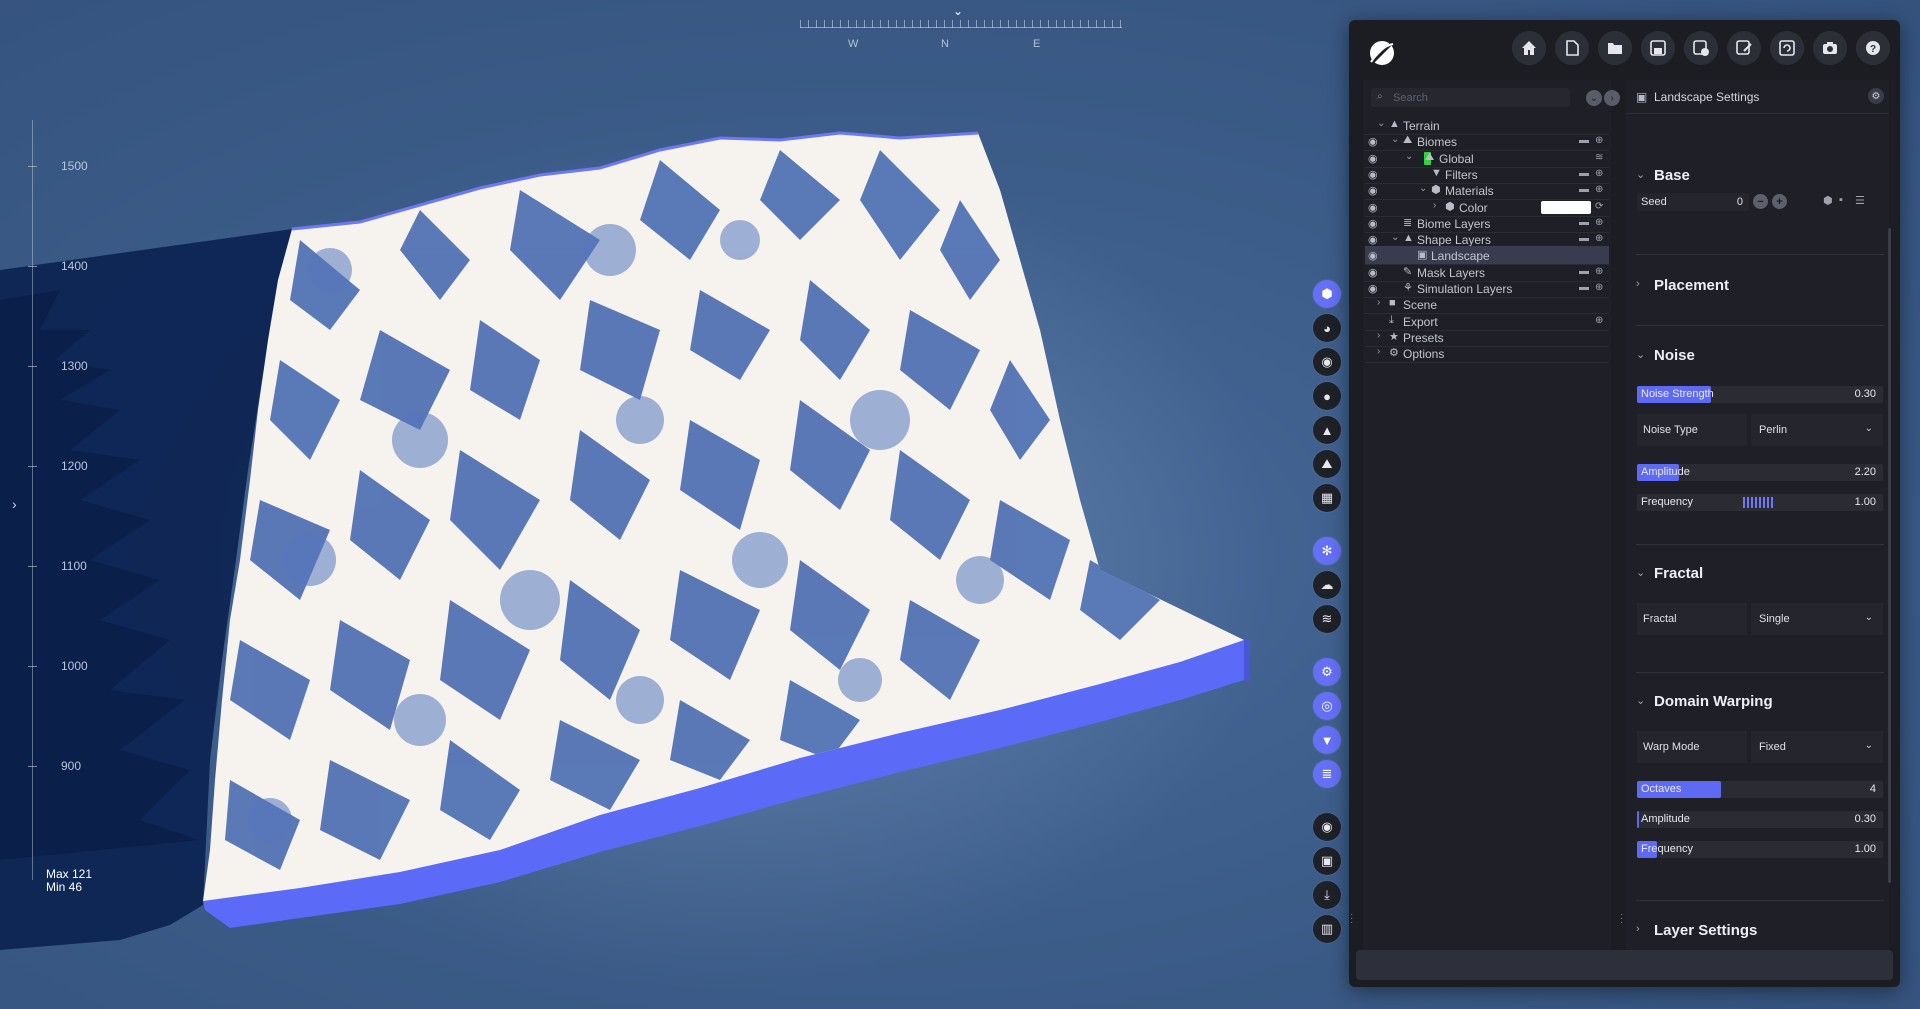  I want to click on save-seed-icon: ▪, so click(1841, 200).